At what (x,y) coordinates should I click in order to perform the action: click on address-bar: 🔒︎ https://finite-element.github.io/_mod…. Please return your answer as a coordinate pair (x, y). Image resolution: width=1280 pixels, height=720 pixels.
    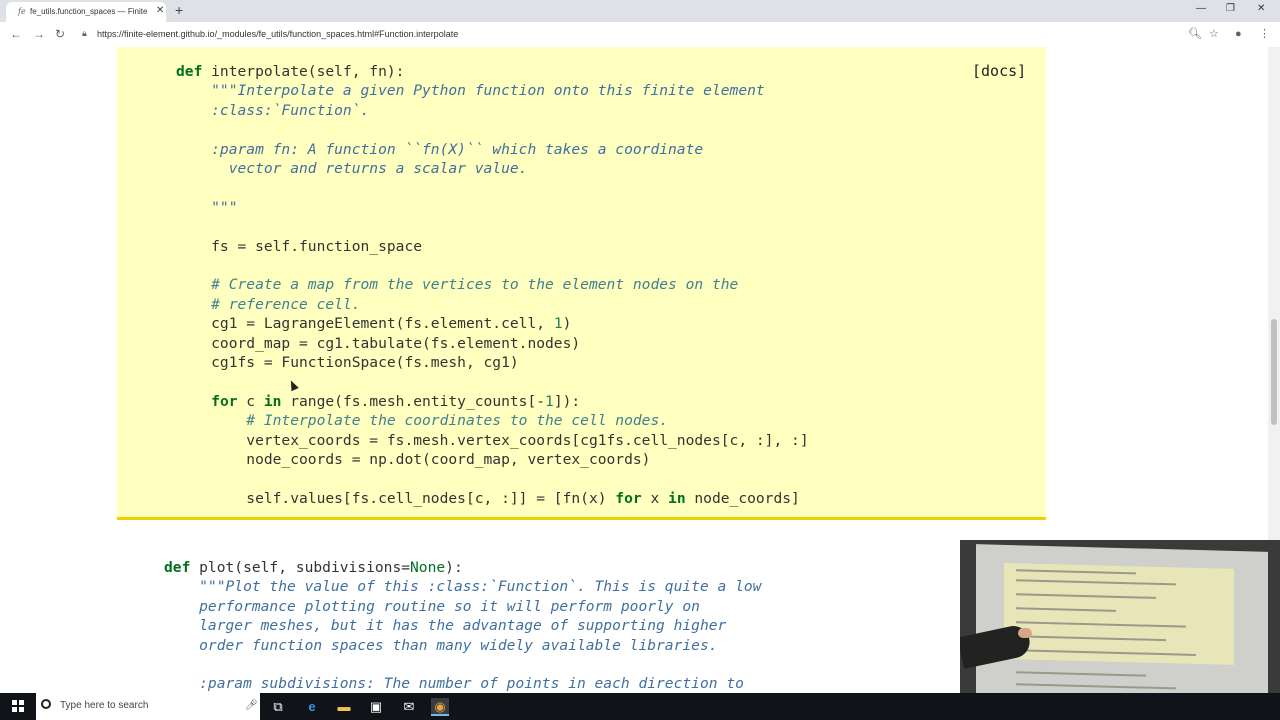
    Looking at the image, I should click on (640, 34).